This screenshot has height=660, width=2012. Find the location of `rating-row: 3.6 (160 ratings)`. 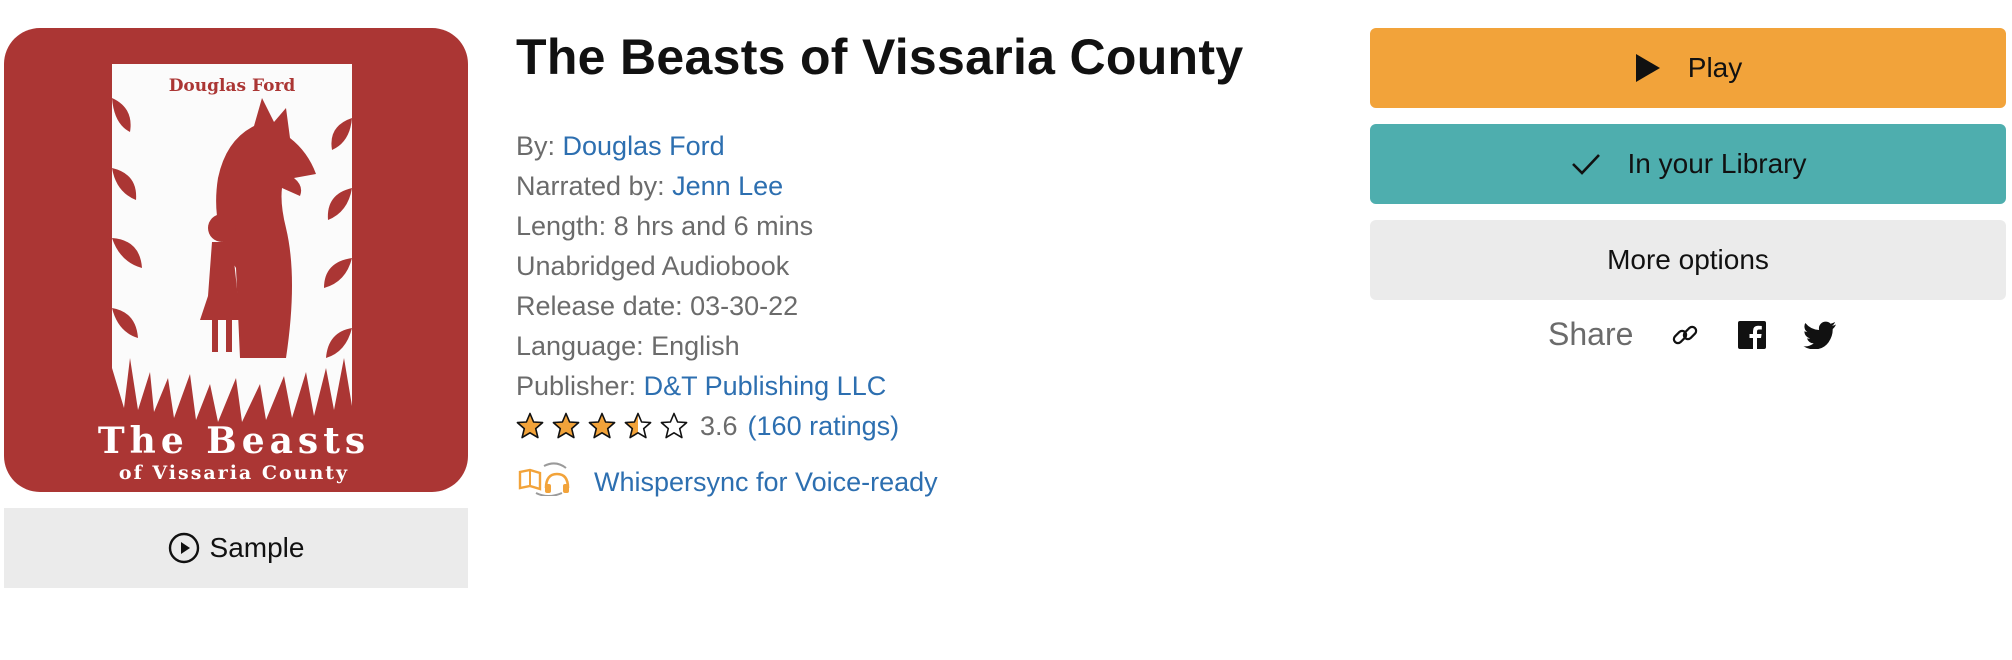

rating-row: 3.6 (160 ratings) is located at coordinates (707, 426).